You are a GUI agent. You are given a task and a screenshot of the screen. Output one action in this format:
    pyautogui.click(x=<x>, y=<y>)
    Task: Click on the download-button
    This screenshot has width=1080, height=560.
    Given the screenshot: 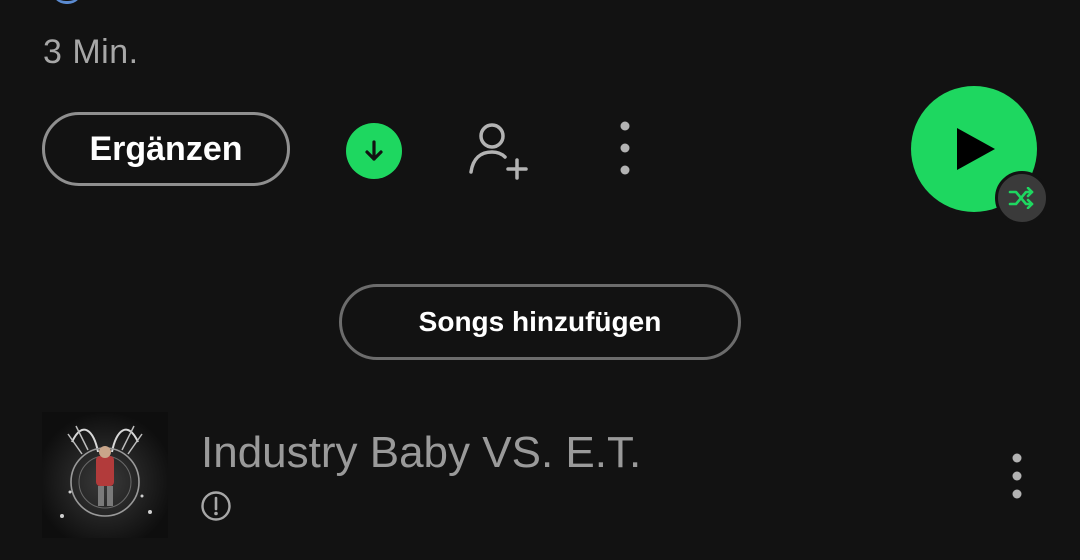 What is the action you would take?
    pyautogui.click(x=374, y=151)
    